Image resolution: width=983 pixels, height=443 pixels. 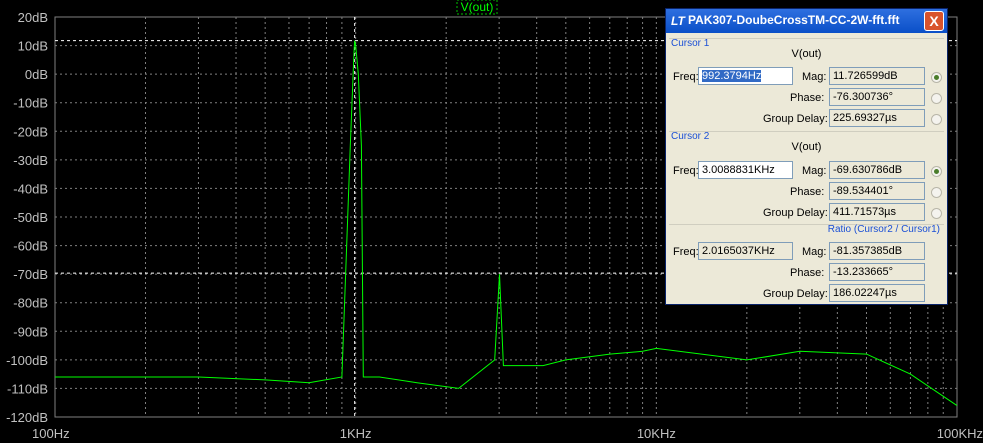 I want to click on cursor2-gd-radio, so click(x=936, y=213).